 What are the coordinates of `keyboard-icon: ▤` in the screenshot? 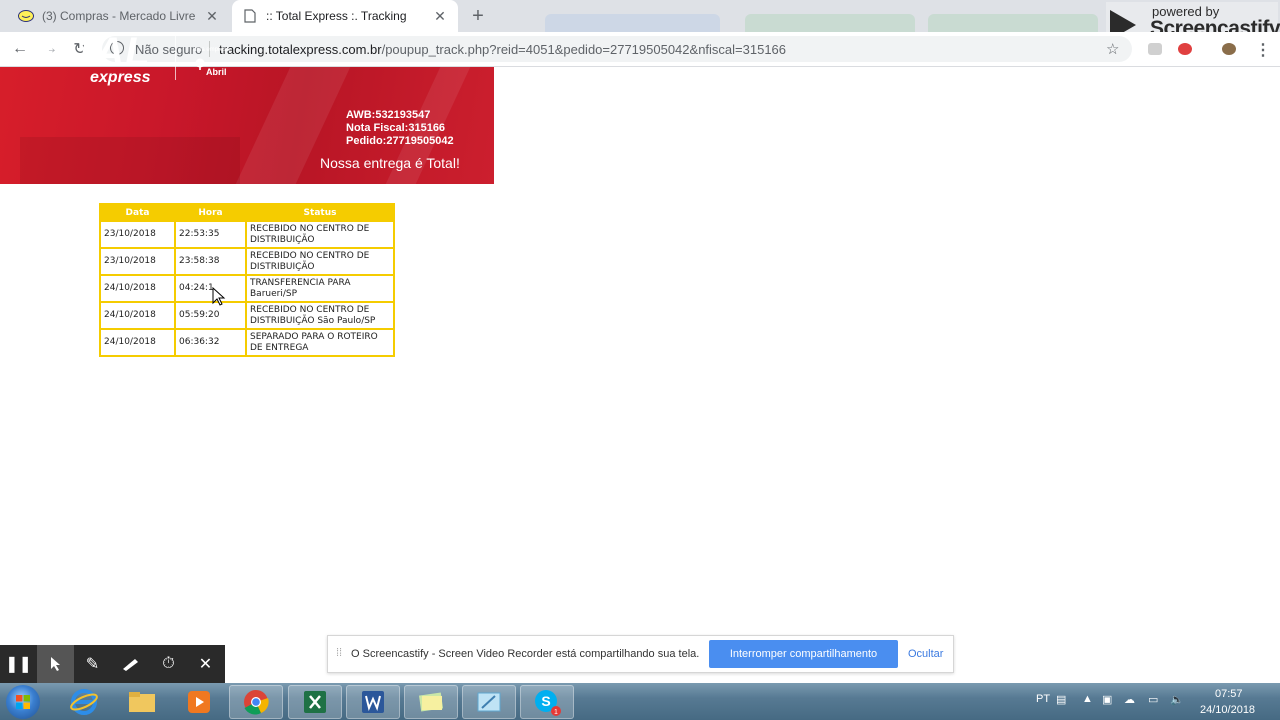 It's located at (1061, 699).